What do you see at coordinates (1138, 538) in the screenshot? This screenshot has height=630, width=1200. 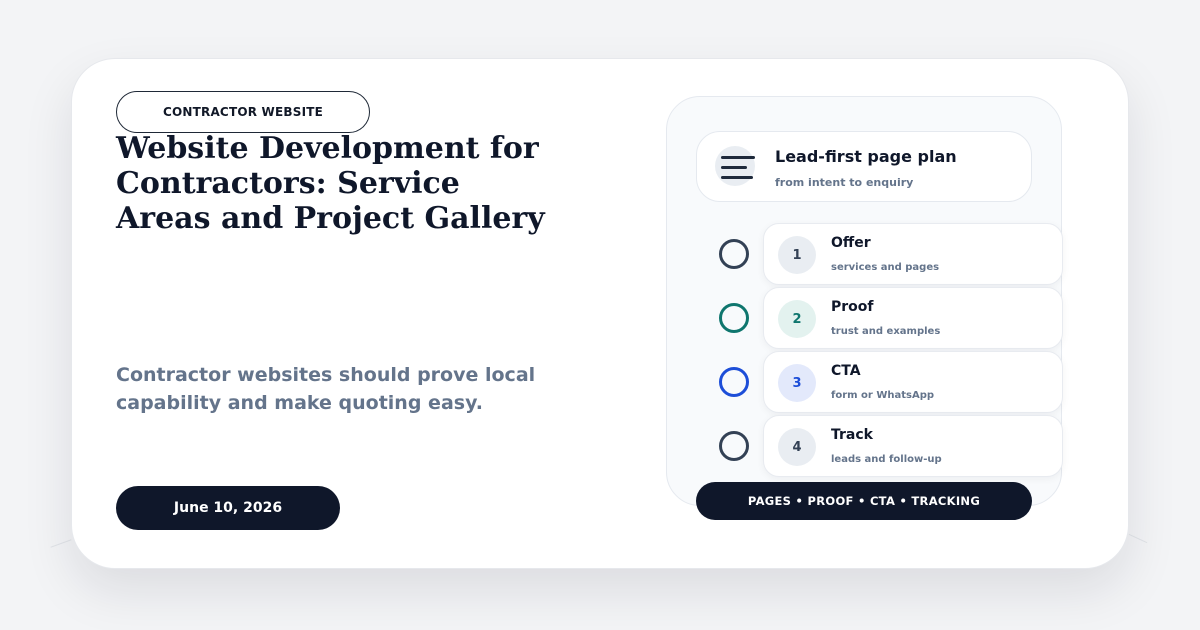 I see `background-line-right` at bounding box center [1138, 538].